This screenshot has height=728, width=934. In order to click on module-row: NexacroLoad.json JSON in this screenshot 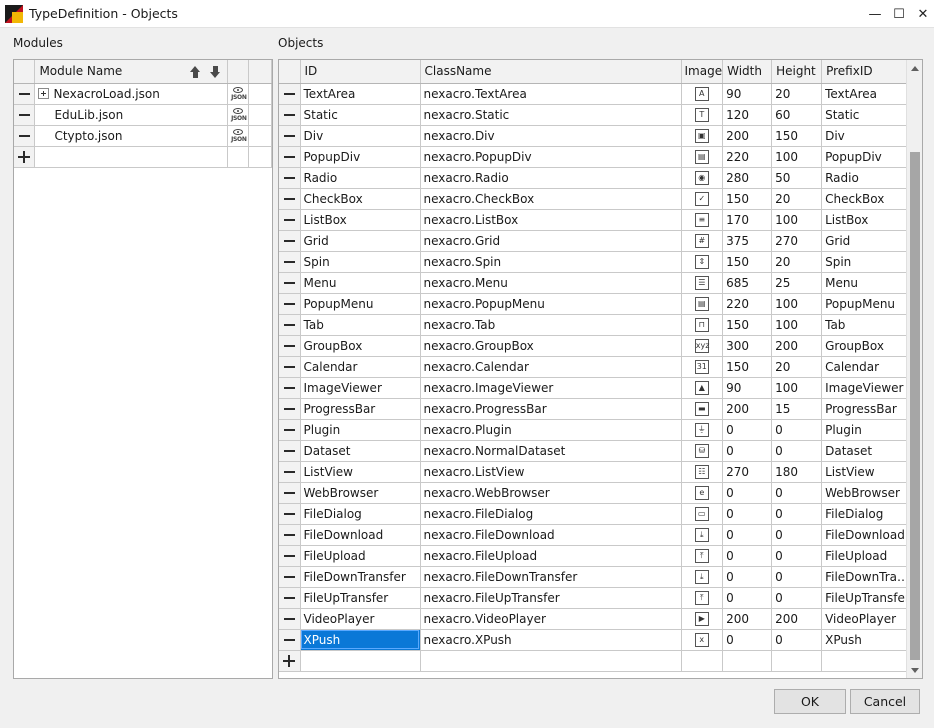, I will do `click(143, 94)`.